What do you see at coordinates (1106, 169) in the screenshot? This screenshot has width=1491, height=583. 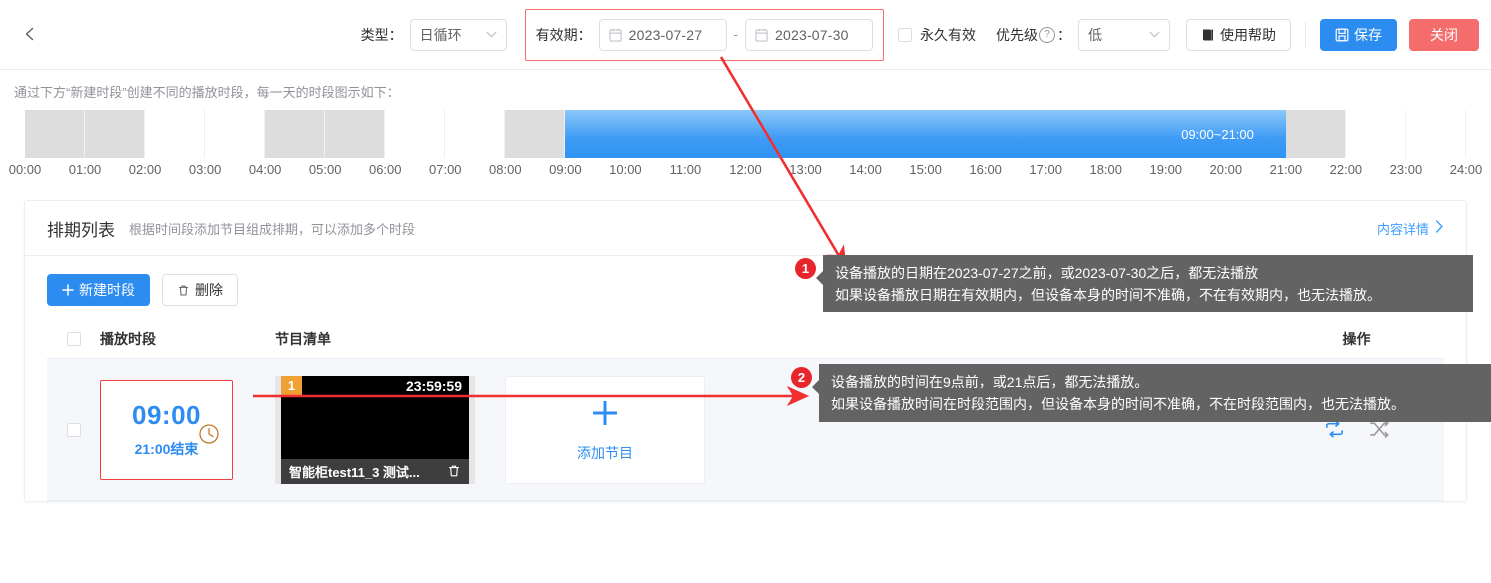 I see `timeline-tick: 18:00` at bounding box center [1106, 169].